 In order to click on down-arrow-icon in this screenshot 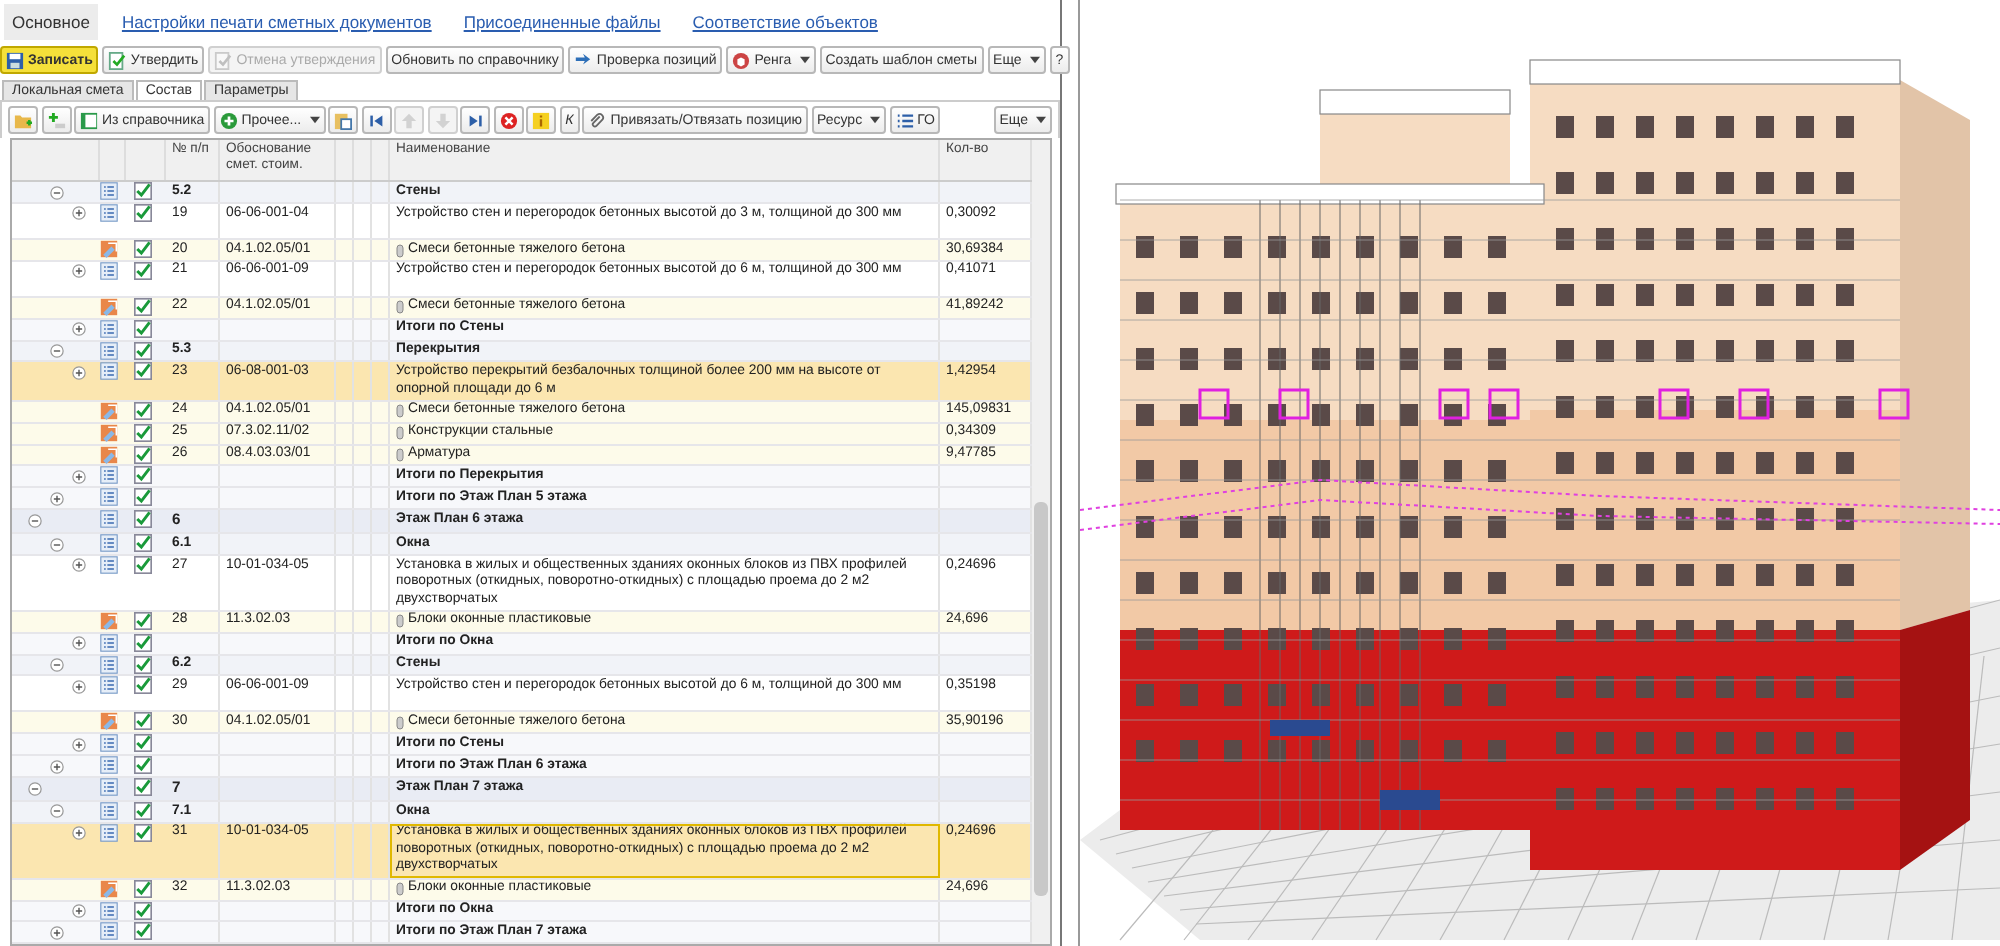, I will do `click(442, 120)`.